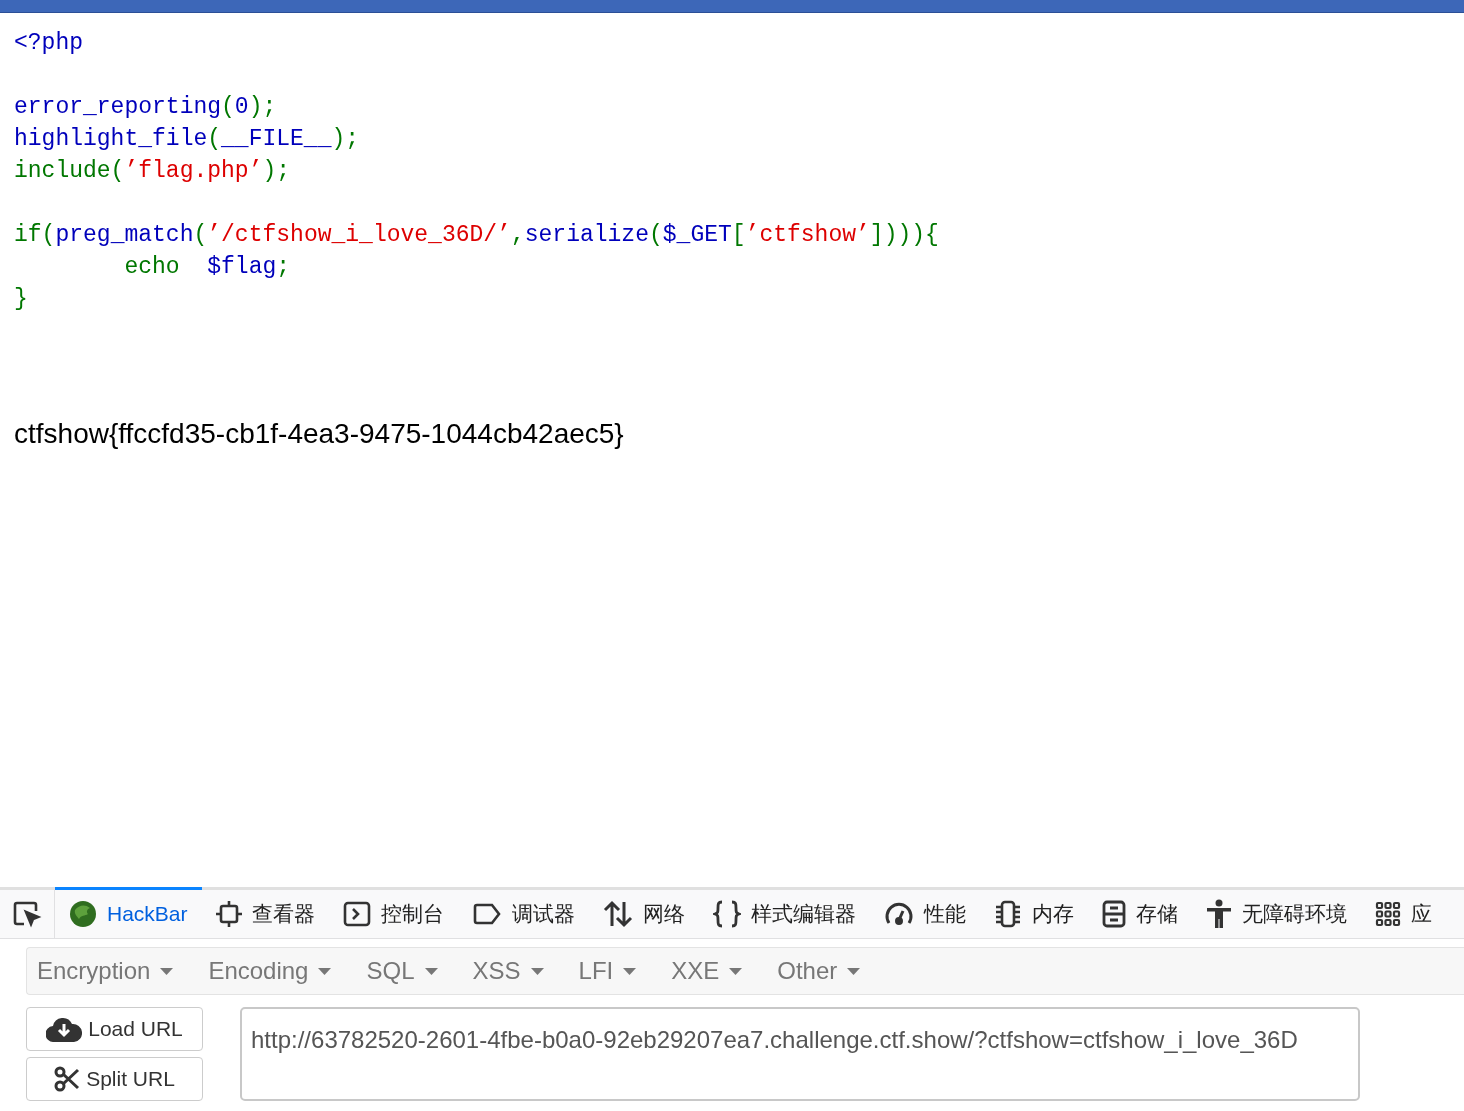 This screenshot has width=1464, height=1111. Describe the element at coordinates (64, 1029) in the screenshot. I see `cloud-download-icon` at that location.